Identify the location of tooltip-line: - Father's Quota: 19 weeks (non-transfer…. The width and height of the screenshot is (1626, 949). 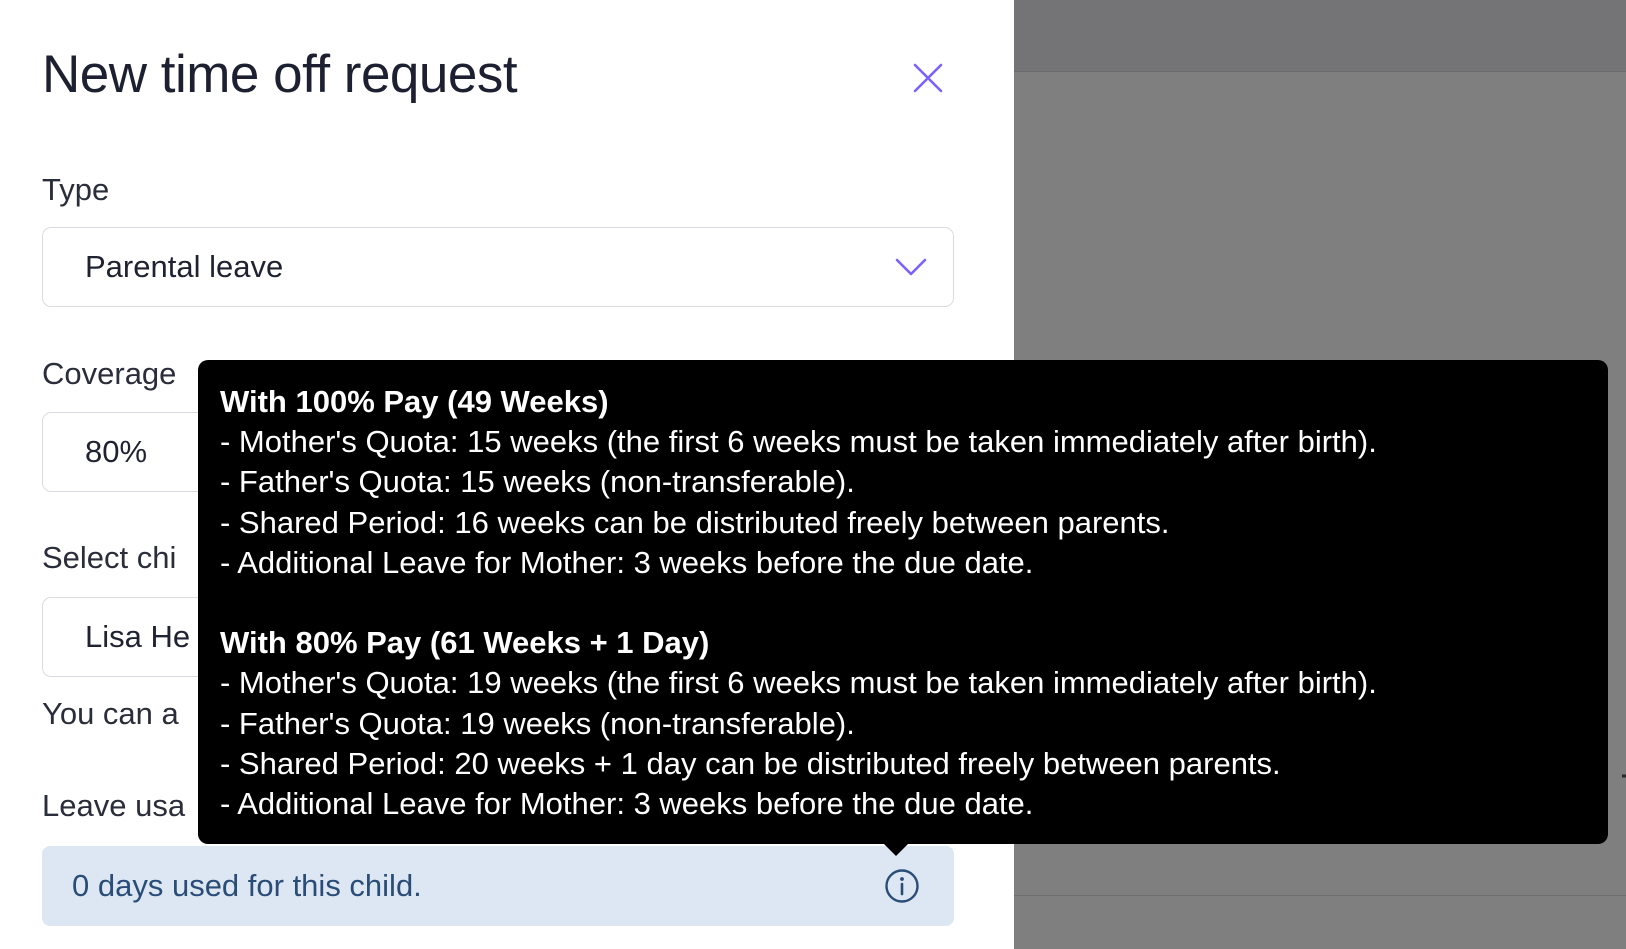
(537, 723).